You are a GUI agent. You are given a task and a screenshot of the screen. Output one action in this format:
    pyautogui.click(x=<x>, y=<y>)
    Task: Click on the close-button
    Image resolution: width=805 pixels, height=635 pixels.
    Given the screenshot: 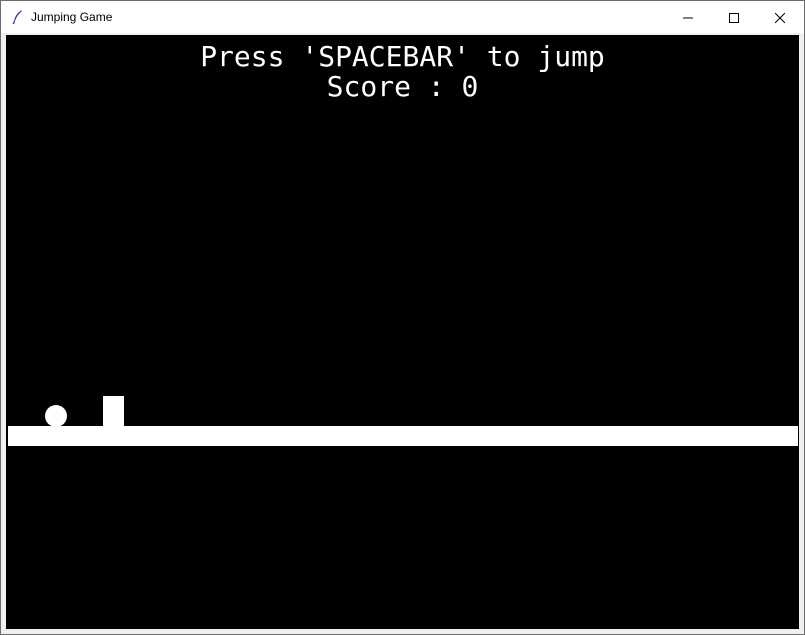 What is the action you would take?
    pyautogui.click(x=780, y=17)
    